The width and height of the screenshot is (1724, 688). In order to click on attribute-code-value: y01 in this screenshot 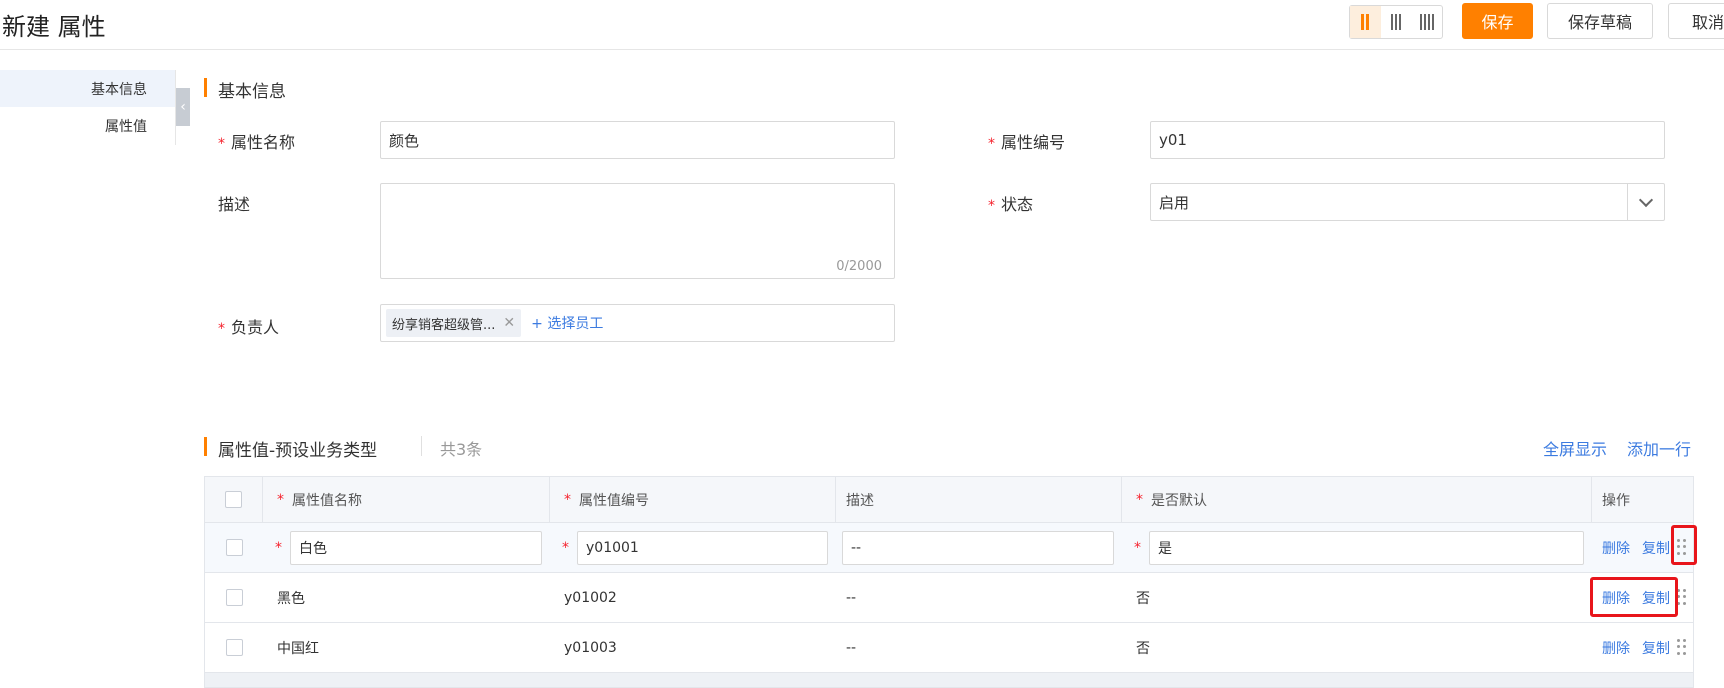, I will do `click(1173, 140)`.